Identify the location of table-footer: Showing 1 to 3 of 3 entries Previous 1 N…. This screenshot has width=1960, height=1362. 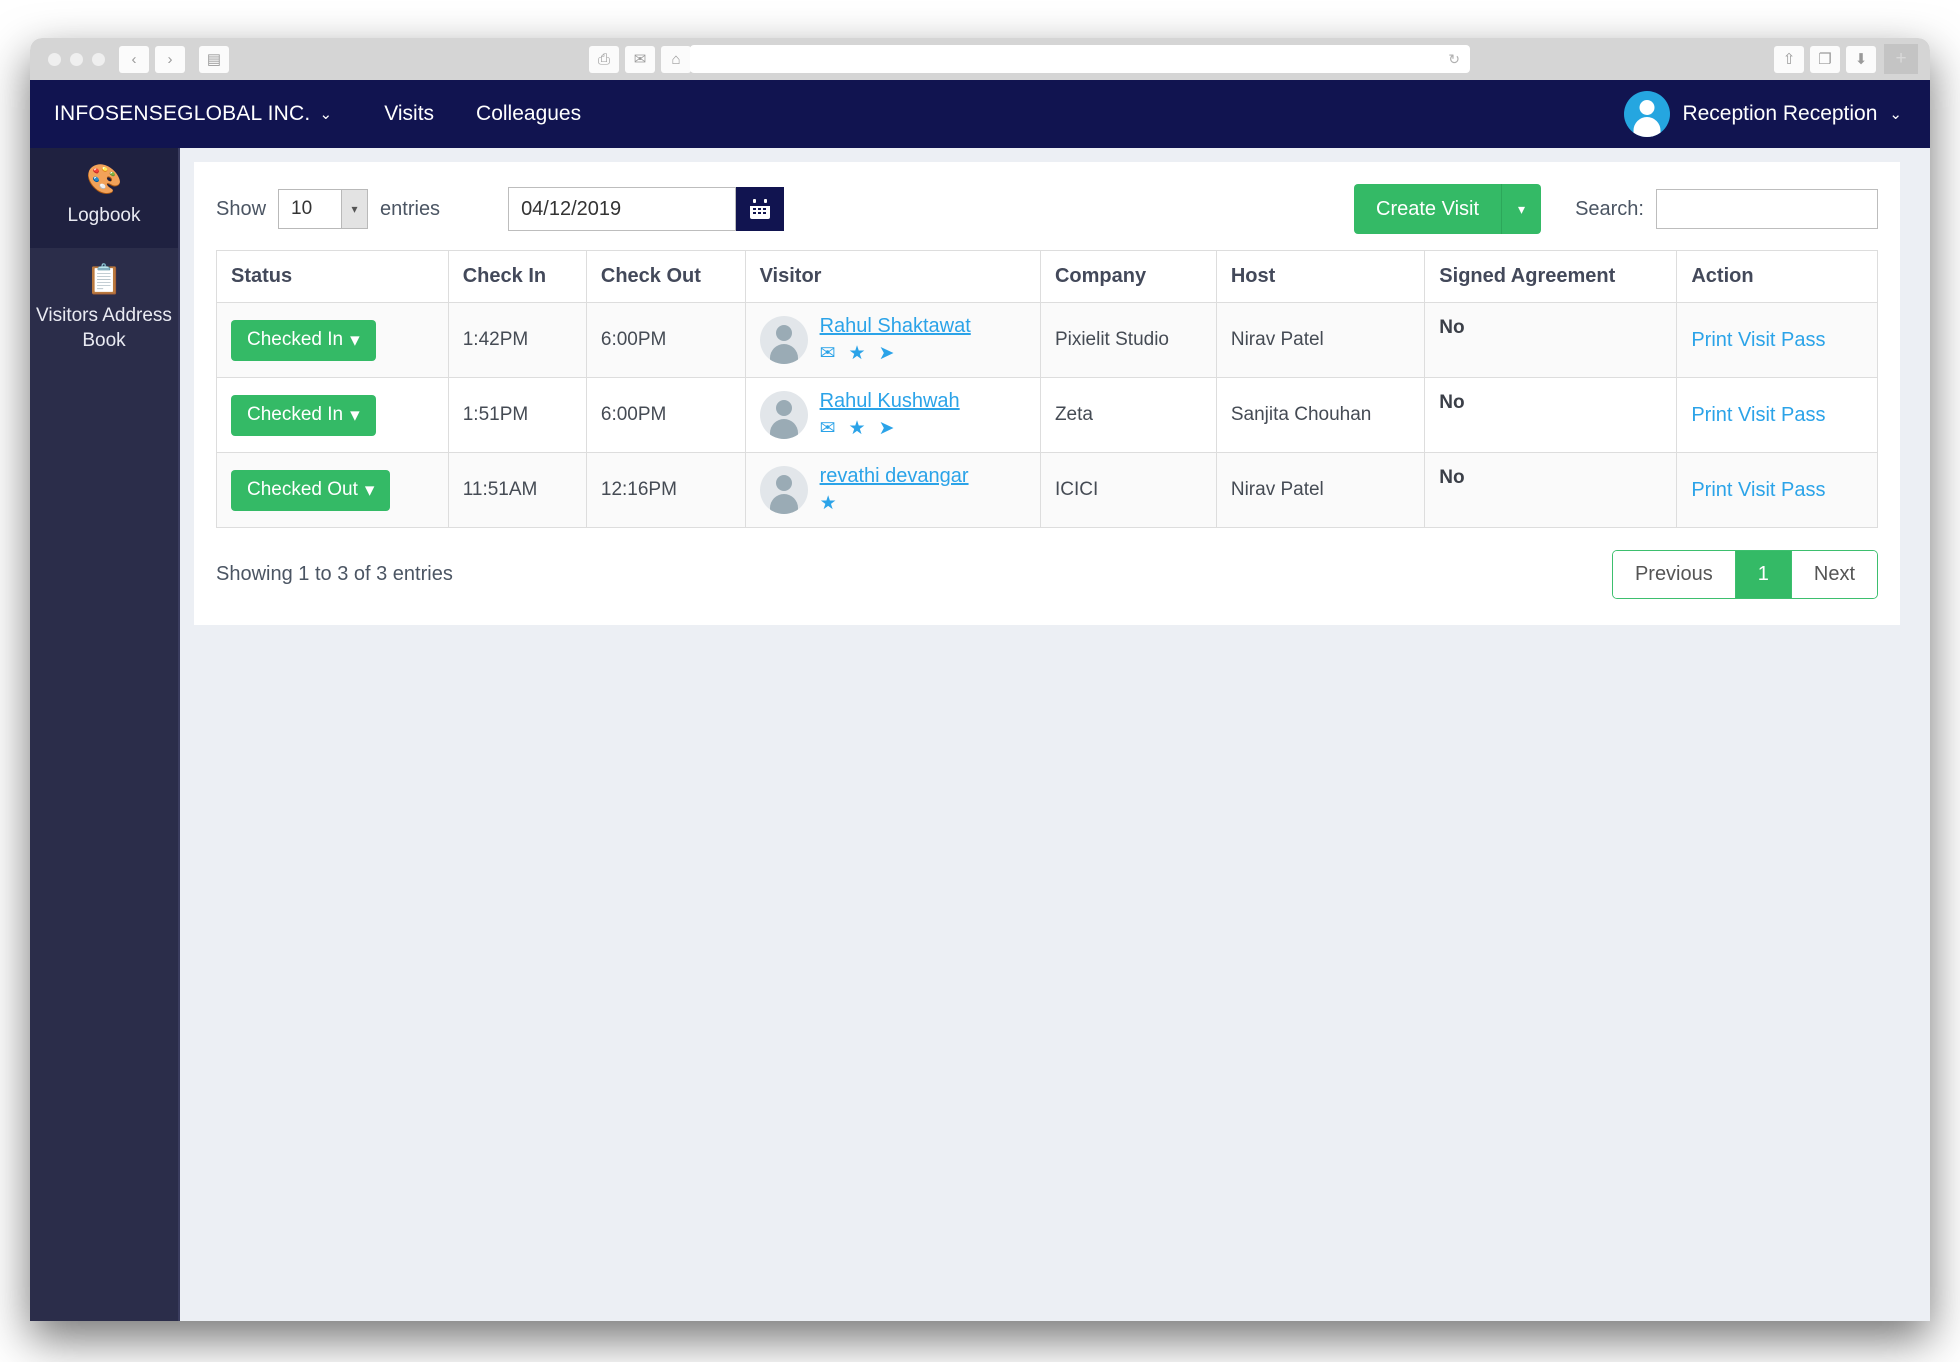
(1047, 574).